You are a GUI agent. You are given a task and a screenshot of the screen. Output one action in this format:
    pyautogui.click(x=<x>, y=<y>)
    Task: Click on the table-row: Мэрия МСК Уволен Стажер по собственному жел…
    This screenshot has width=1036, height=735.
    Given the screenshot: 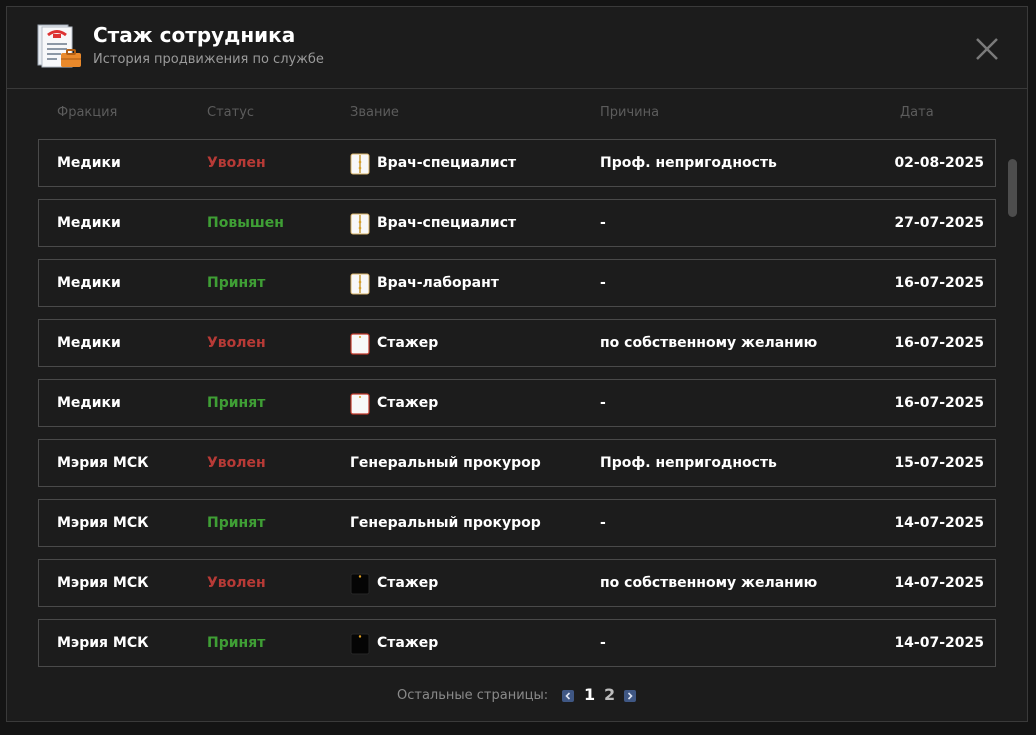 What is the action you would take?
    pyautogui.click(x=517, y=583)
    